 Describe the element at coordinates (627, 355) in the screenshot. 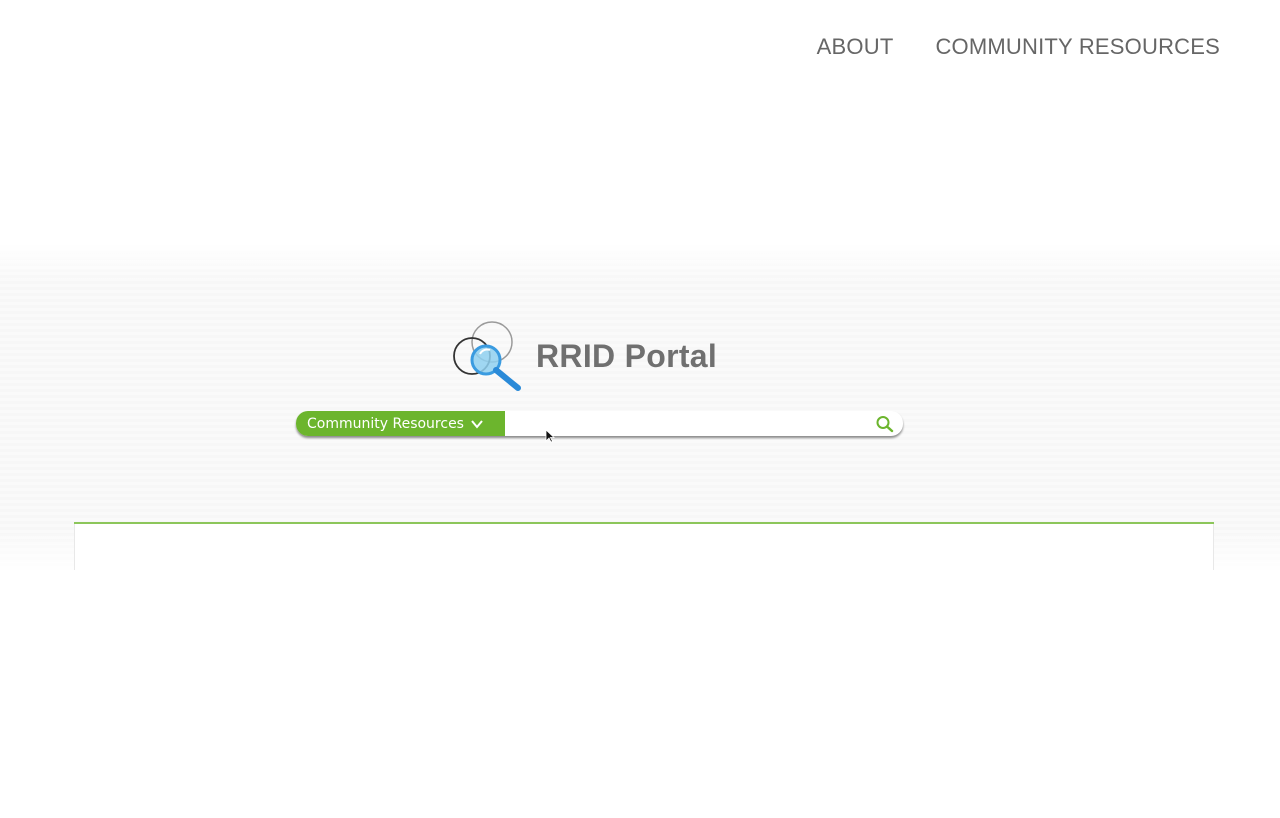

I see `logo-title: RRID Portal` at that location.